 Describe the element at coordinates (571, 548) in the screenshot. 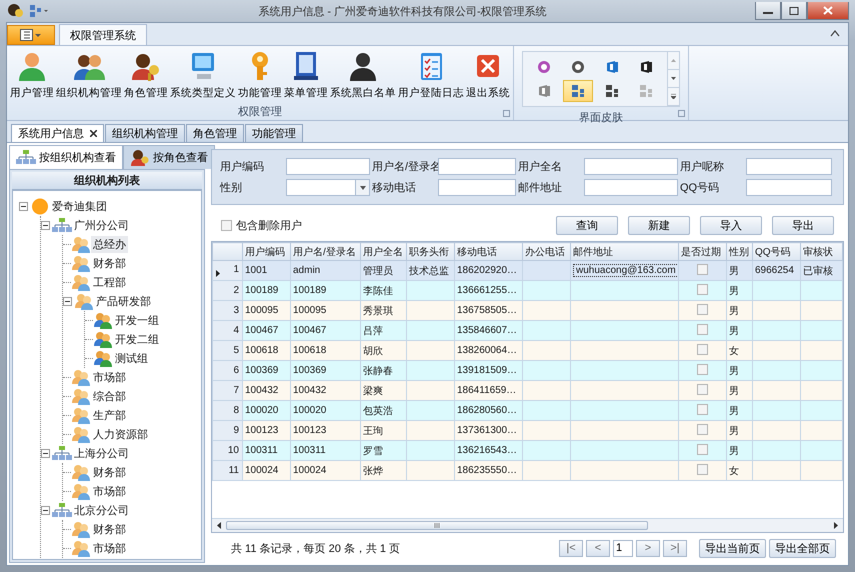

I see `first-page-button: |<` at that location.